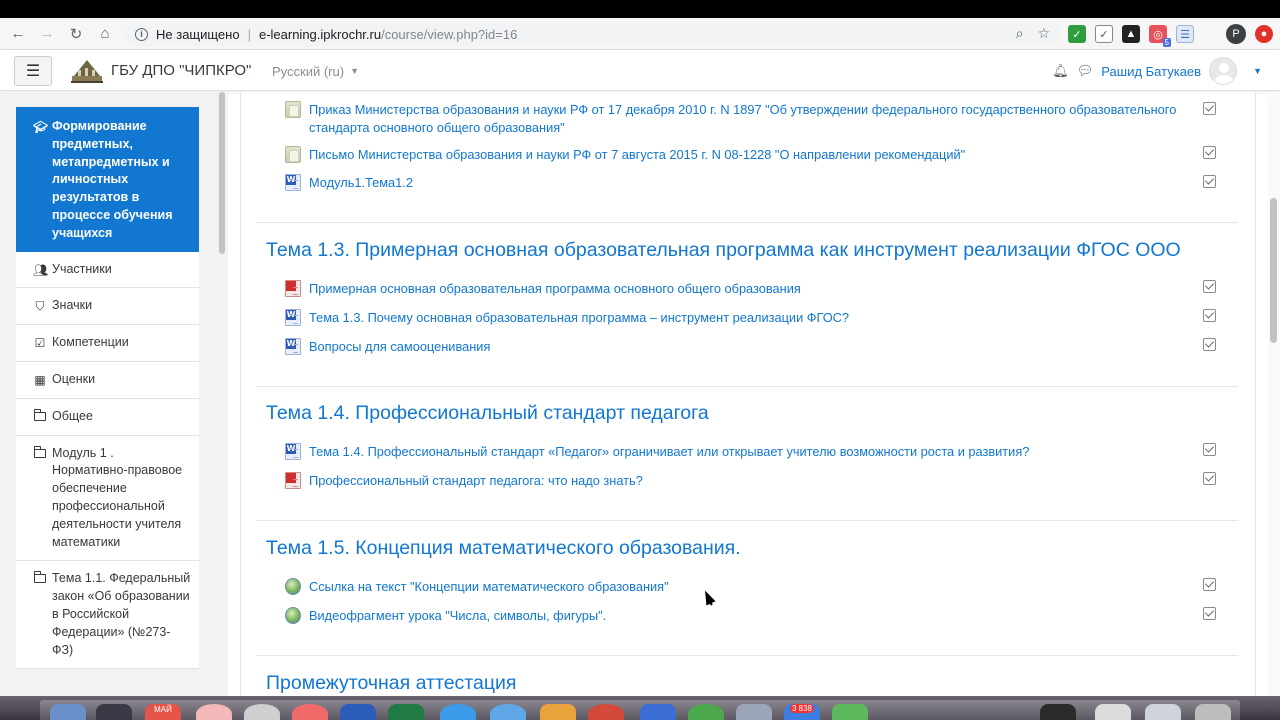  I want to click on messages-icon: 💬︎, so click(1085, 71).